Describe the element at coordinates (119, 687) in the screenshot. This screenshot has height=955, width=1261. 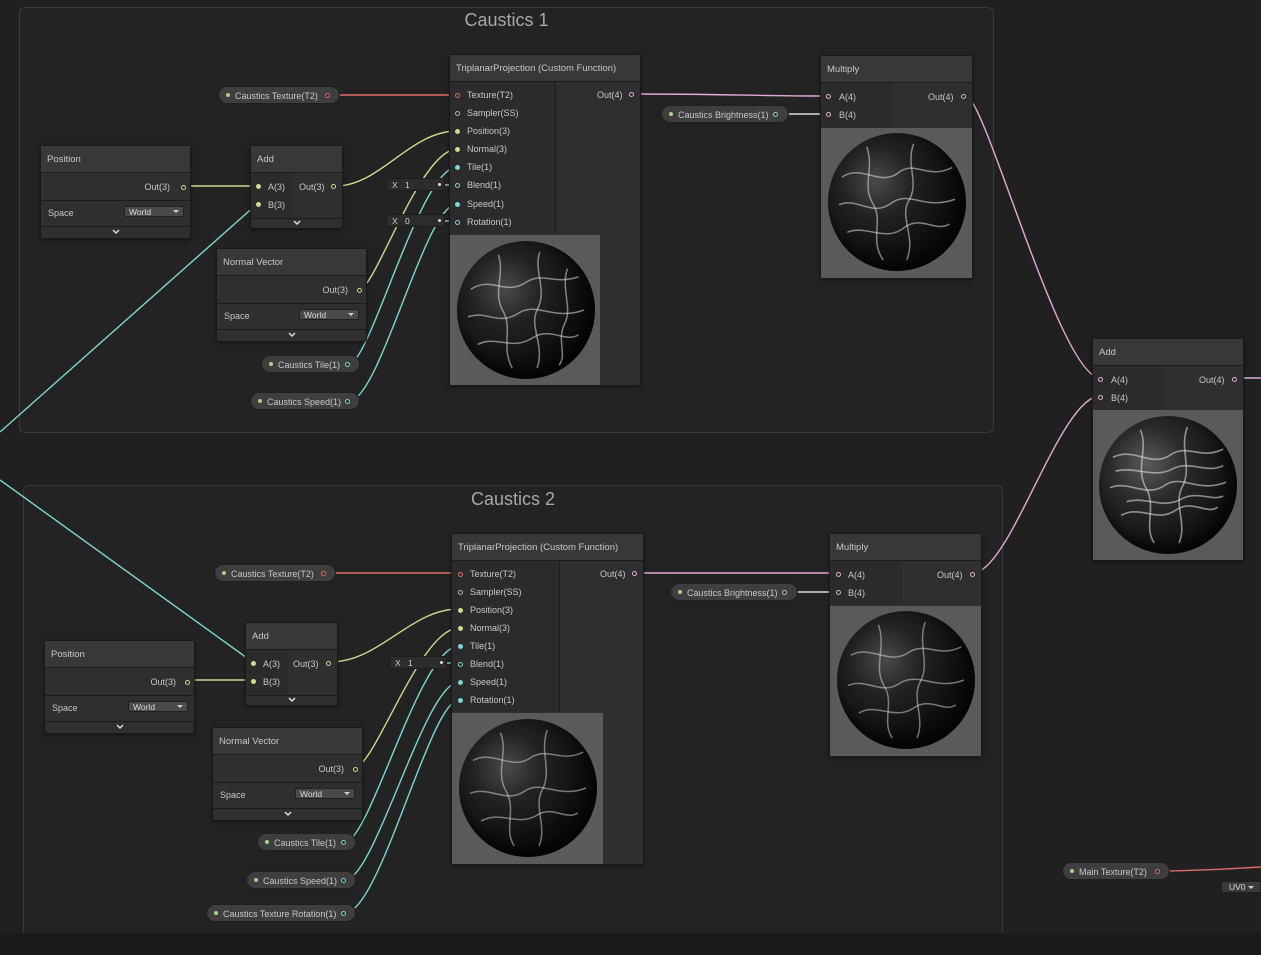
I see `position-node-2: Position Out(3) Space World` at that location.